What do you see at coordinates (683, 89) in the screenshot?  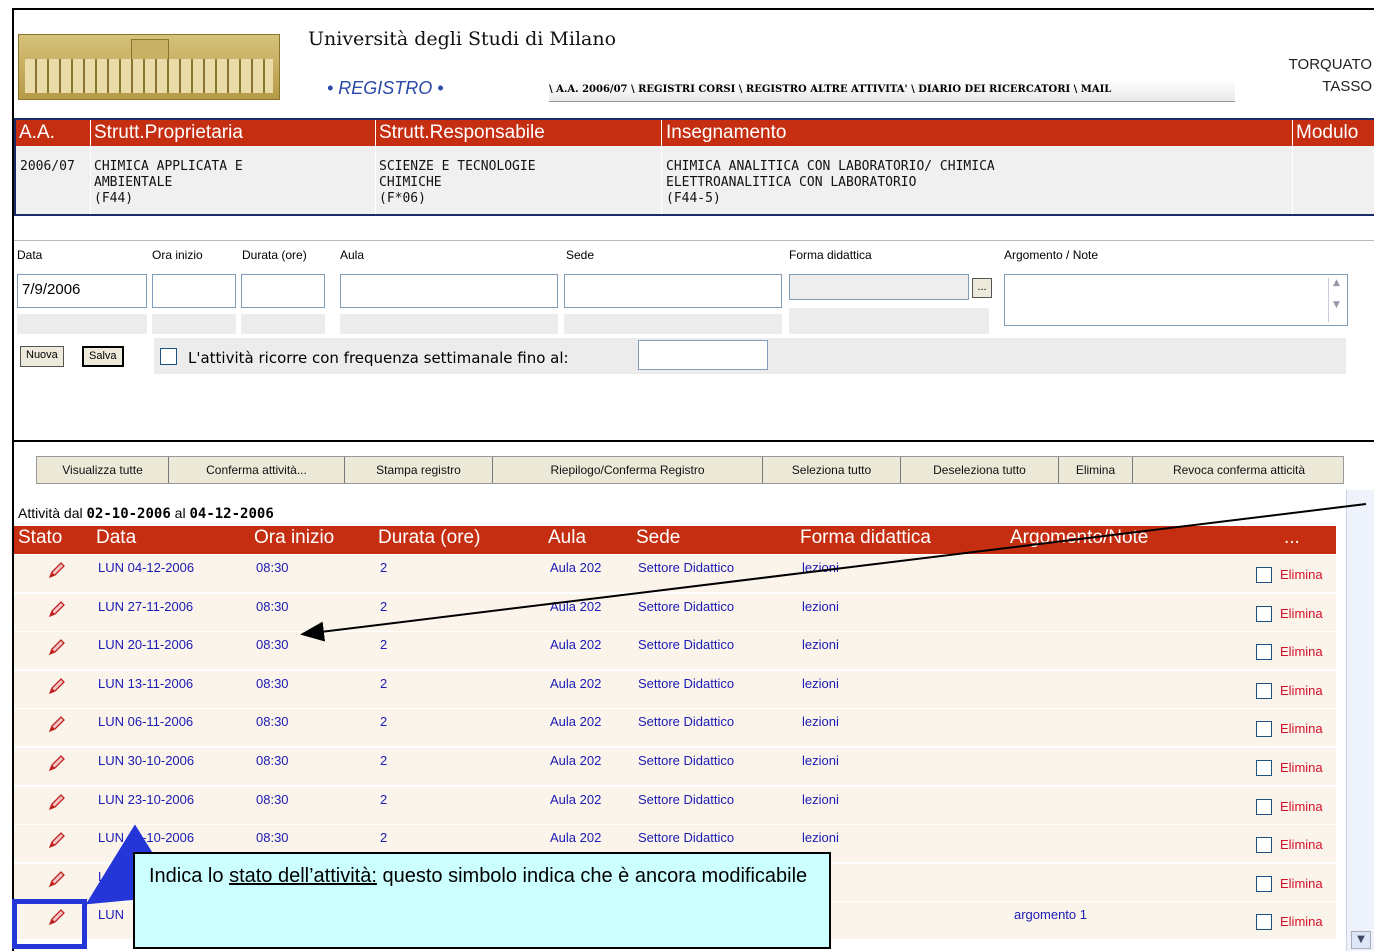 I see `nav-registri-corsi: \ REGISTRI CORSI` at bounding box center [683, 89].